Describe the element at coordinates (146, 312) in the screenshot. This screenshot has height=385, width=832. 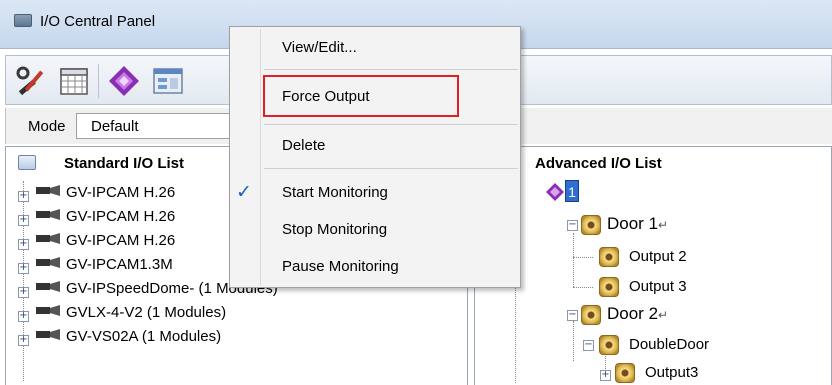
I see `item-label: GVLX-4-V2 (1 Modules)` at that location.